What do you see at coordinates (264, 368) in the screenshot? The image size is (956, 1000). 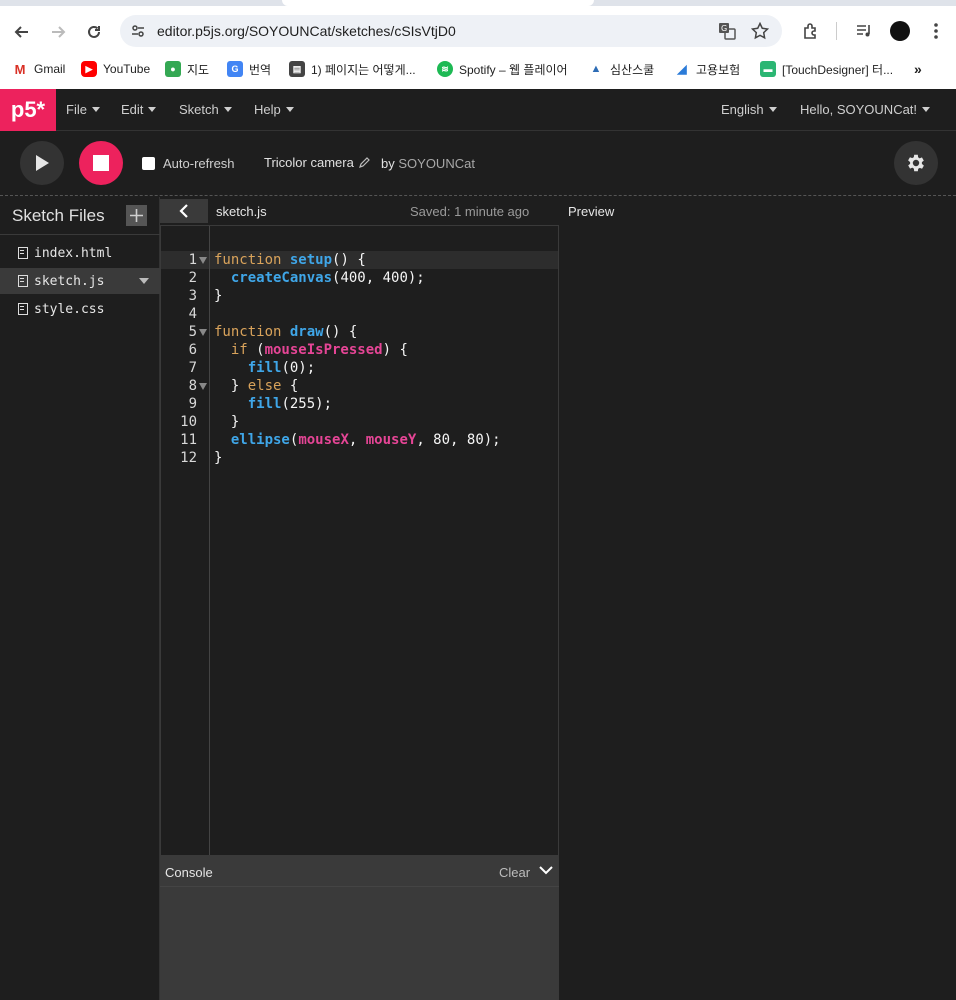 I see `code-line: fill(0);` at bounding box center [264, 368].